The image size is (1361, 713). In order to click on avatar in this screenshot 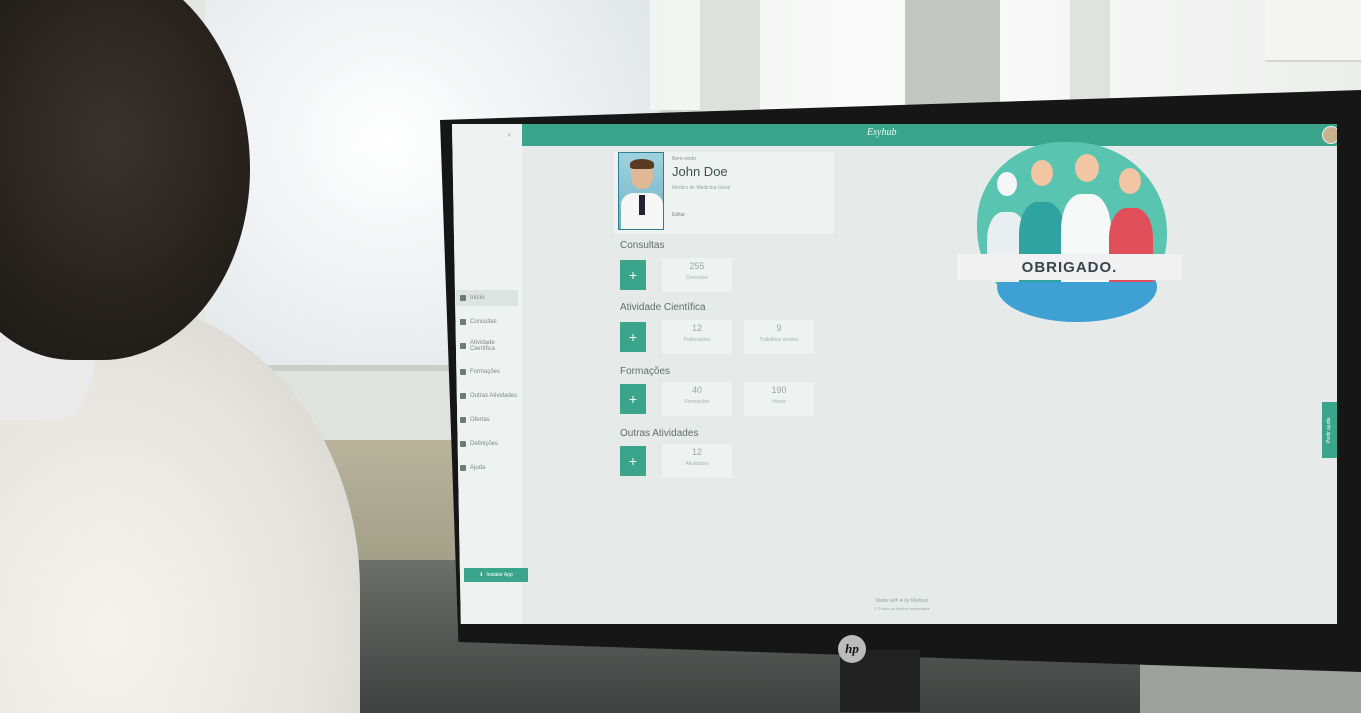, I will do `click(1329, 135)`.